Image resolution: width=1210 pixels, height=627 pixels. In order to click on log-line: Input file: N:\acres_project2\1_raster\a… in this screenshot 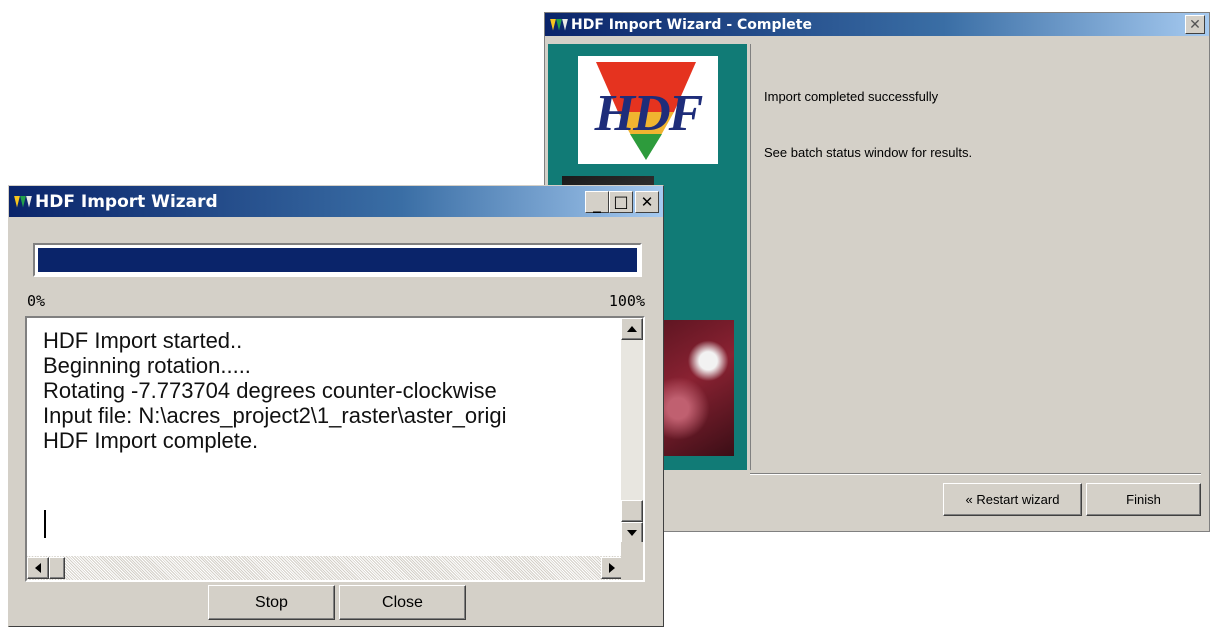, I will do `click(275, 415)`.